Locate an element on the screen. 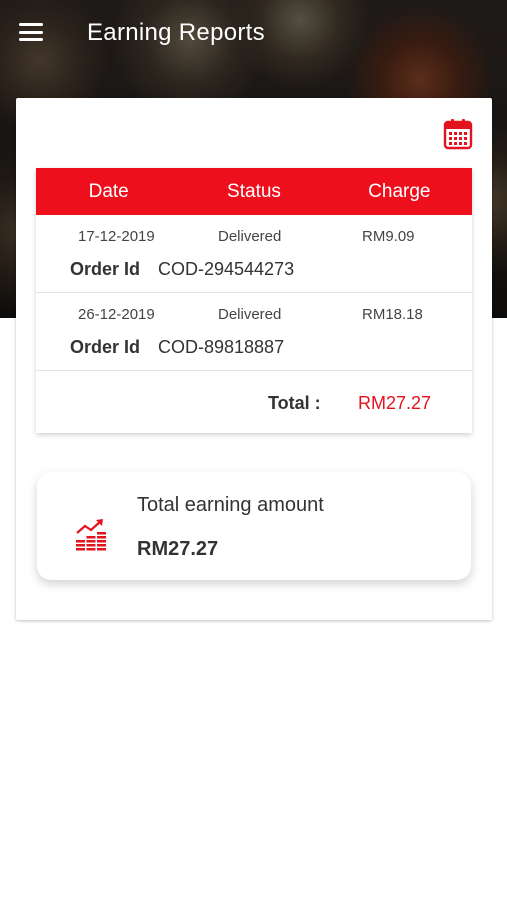 The height and width of the screenshot is (900, 507). earnings-chart-icon is located at coordinates (91, 535).